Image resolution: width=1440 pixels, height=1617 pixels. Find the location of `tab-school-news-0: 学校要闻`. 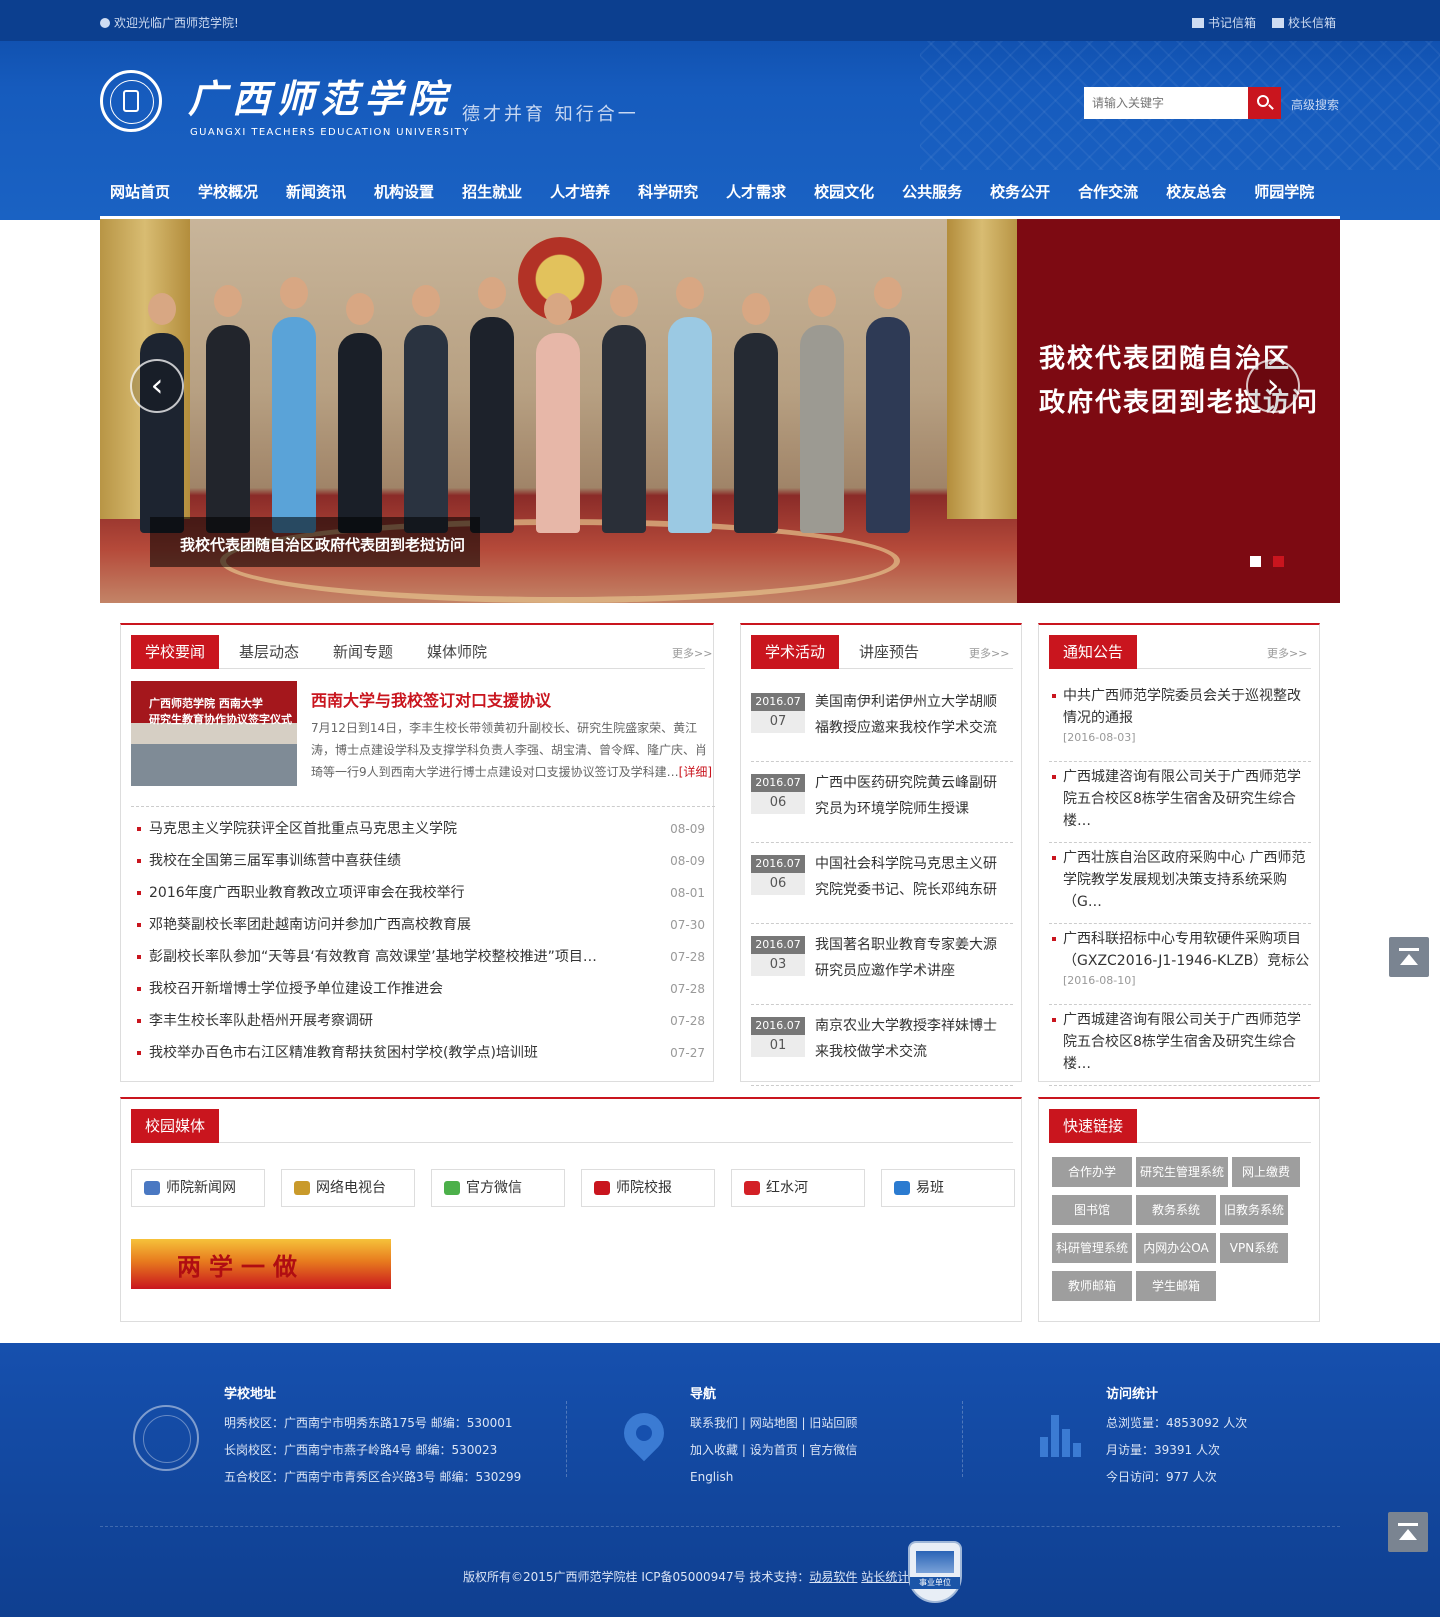

tab-school-news-0: 学校要闻 is located at coordinates (175, 652).